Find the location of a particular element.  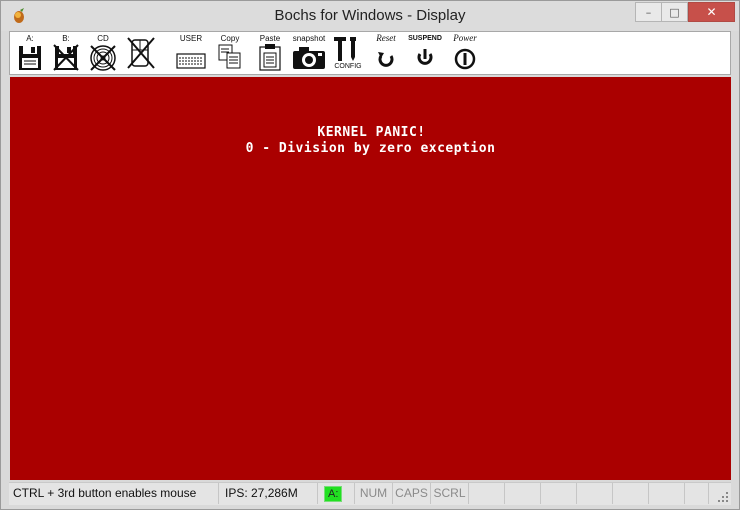

close-button: ✕ is located at coordinates (711, 12).